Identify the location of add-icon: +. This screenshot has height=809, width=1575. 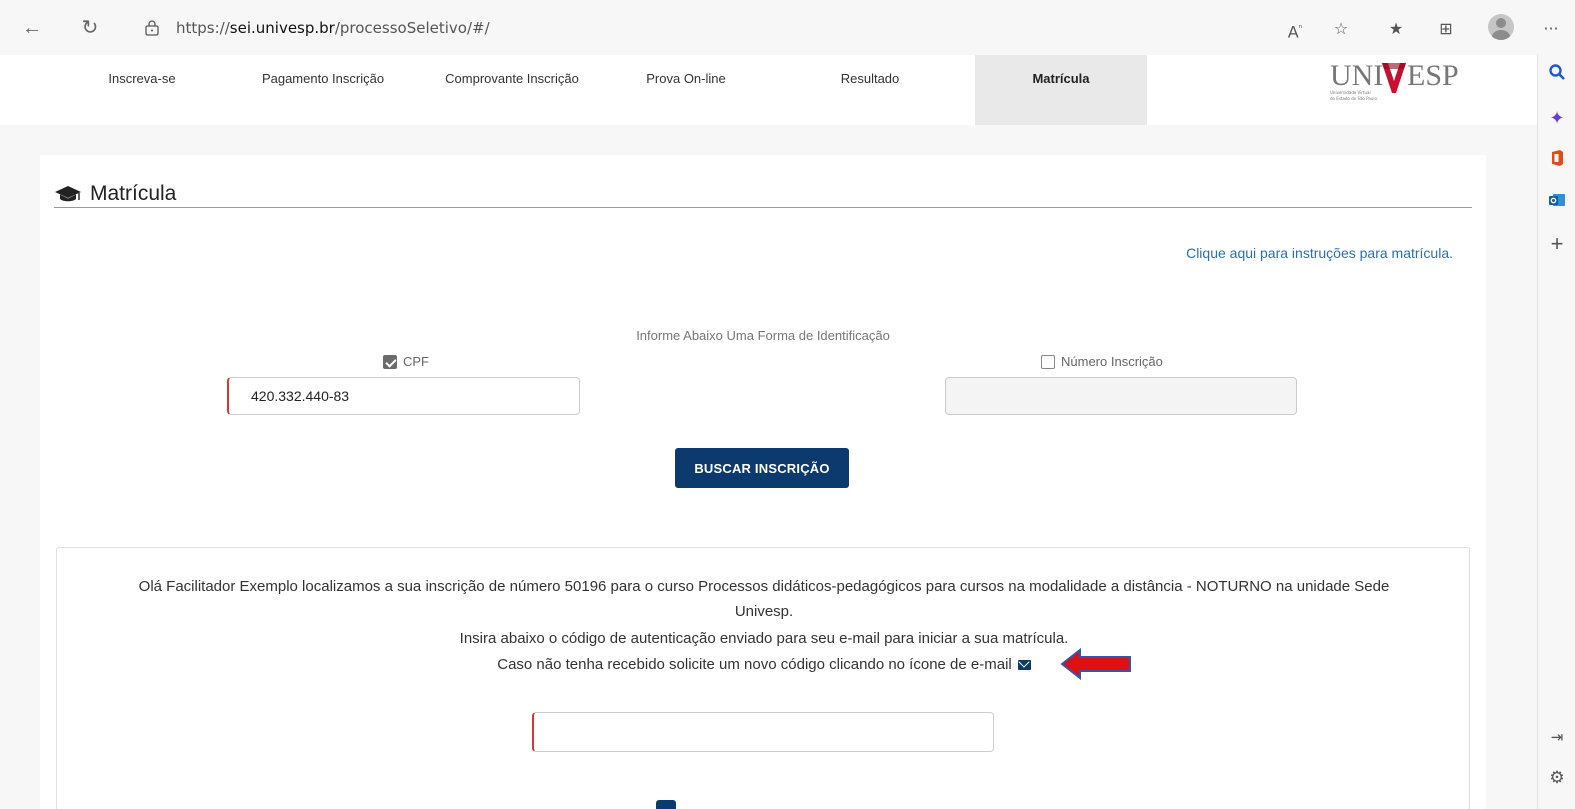
(1557, 244).